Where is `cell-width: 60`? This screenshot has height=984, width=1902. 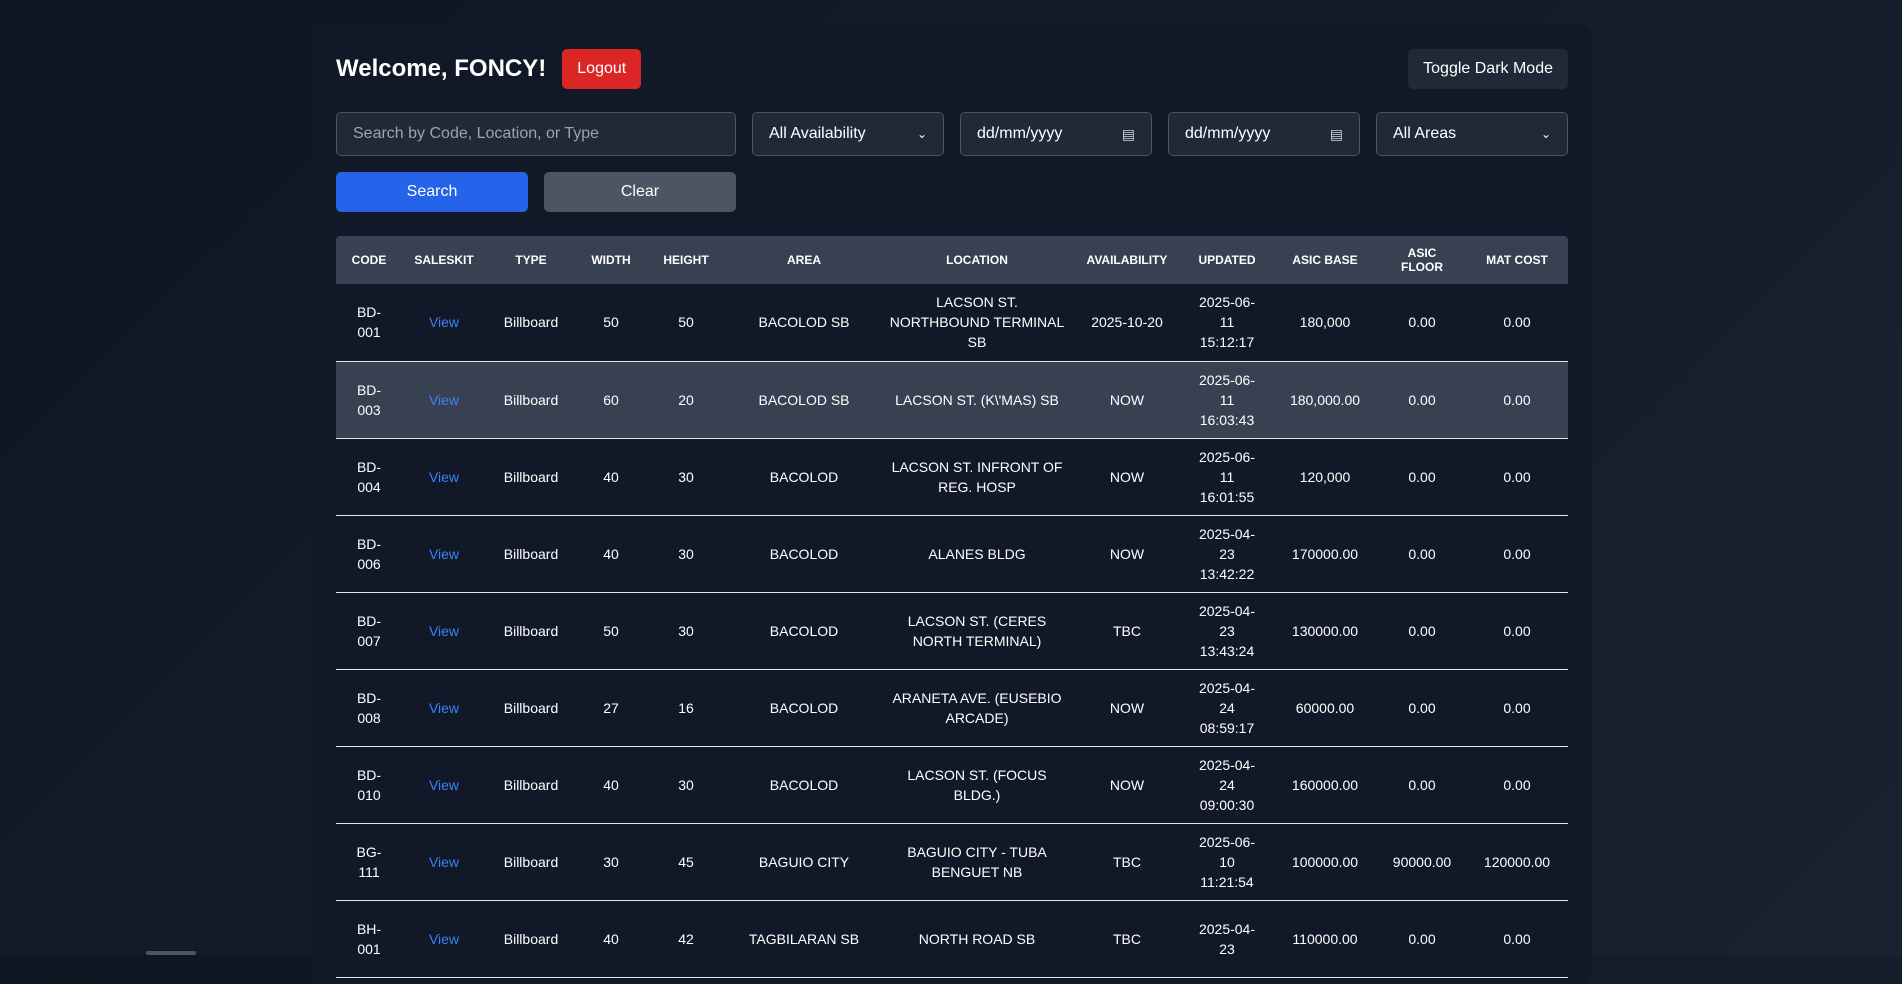 cell-width: 60 is located at coordinates (611, 400).